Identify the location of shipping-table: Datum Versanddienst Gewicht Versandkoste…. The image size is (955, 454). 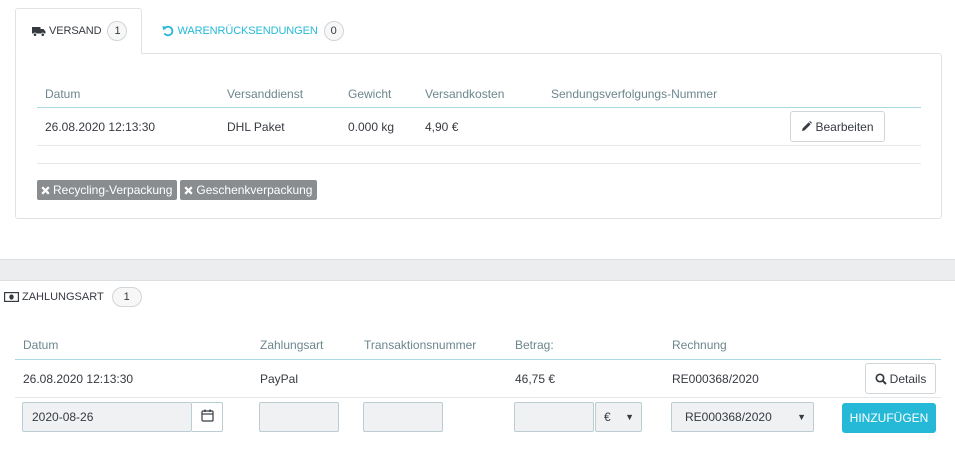
(479, 113).